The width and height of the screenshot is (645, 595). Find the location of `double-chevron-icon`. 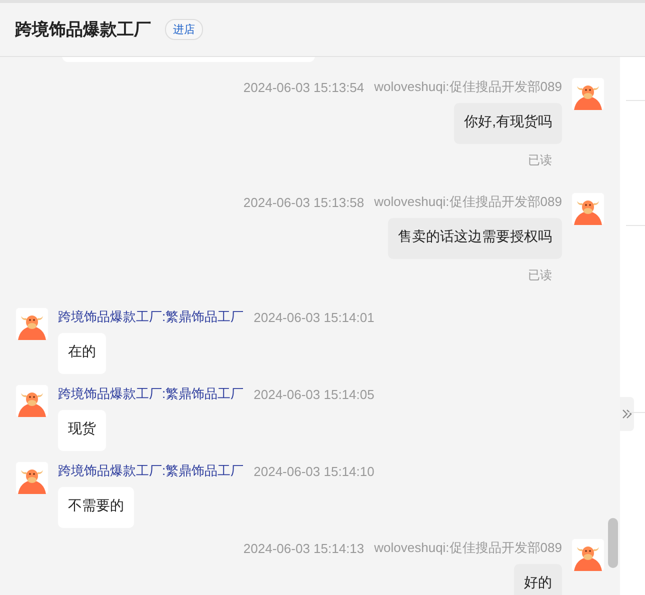

double-chevron-icon is located at coordinates (627, 414).